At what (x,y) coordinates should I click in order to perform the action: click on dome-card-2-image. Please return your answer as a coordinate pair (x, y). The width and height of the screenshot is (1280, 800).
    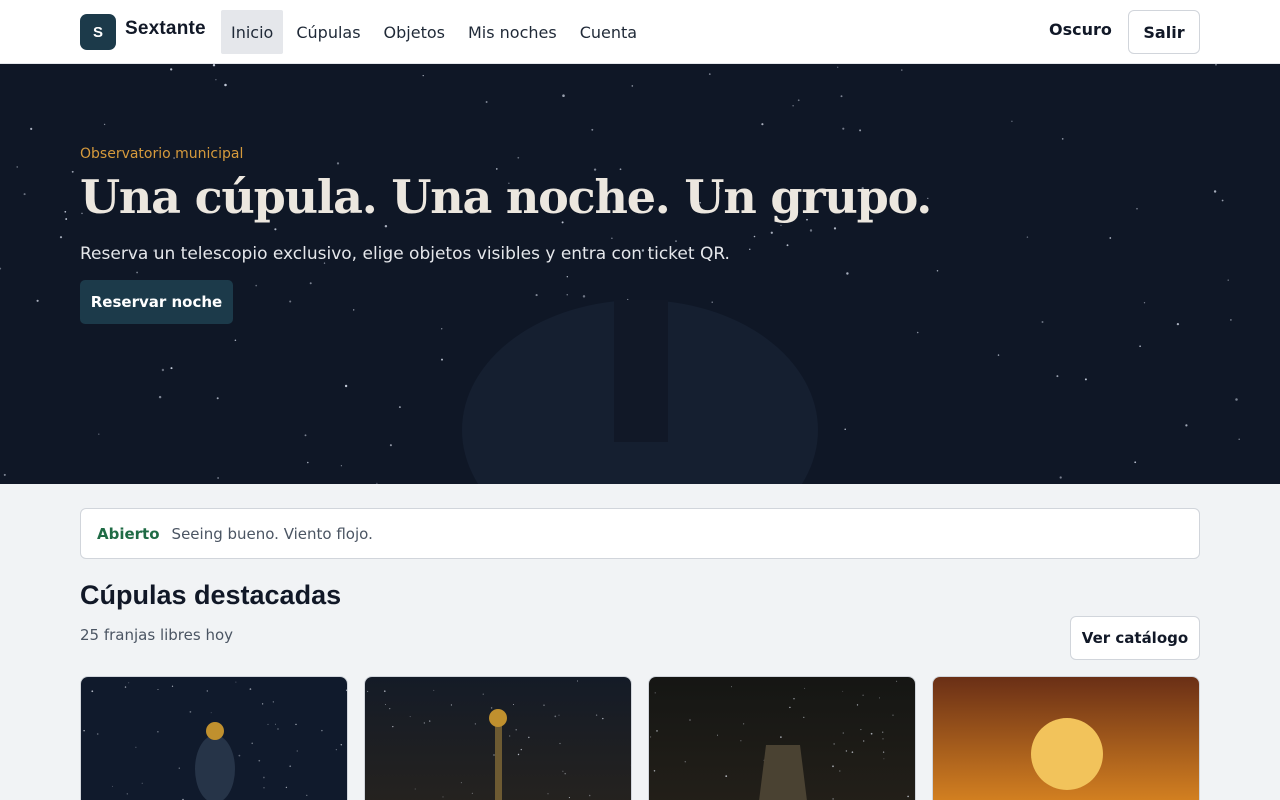
    Looking at the image, I should click on (498, 738).